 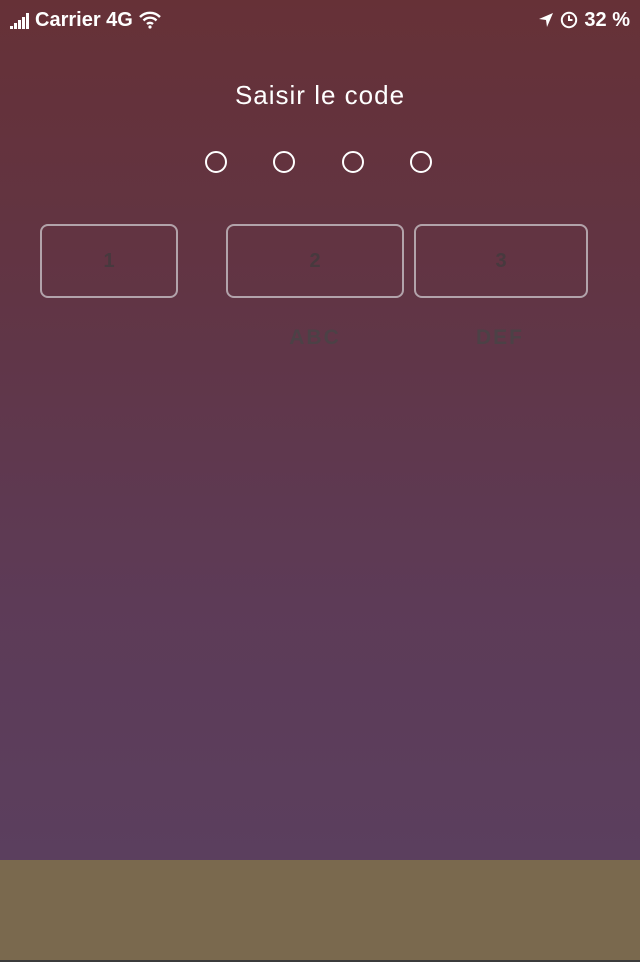 I want to click on wifi-icon, so click(x=149, y=20).